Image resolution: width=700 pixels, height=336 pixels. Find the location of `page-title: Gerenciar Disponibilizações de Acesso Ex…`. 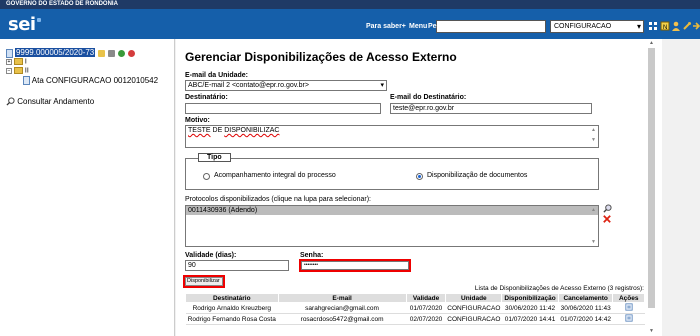

page-title: Gerenciar Disponibilizações de Acesso Ex… is located at coordinates (321, 57).